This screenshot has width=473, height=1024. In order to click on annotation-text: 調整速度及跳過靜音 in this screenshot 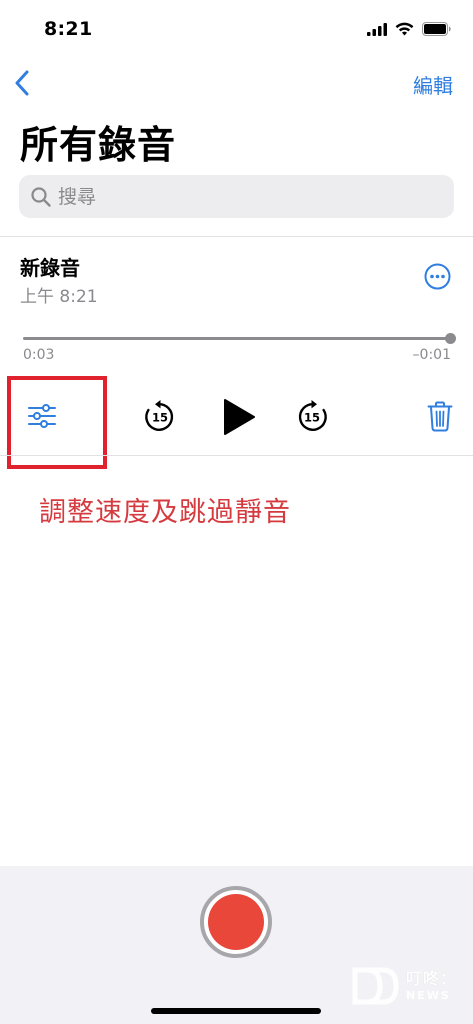, I will do `click(165, 512)`.